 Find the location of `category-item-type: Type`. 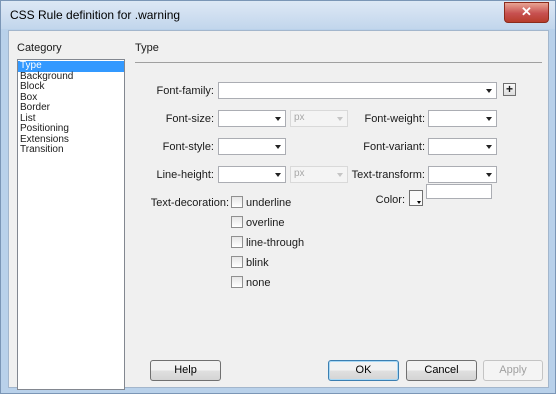

category-item-type: Type is located at coordinates (71, 66).